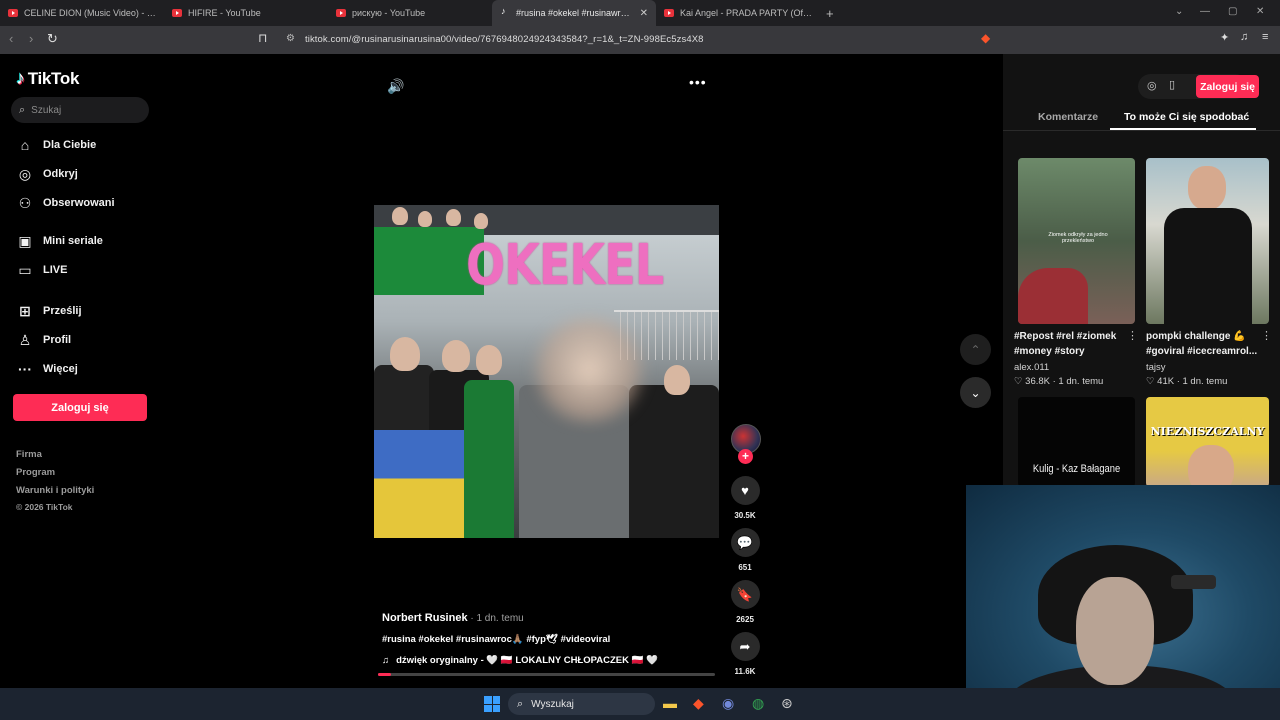 Image resolution: width=1280 pixels, height=720 pixels. Describe the element at coordinates (1186, 117) in the screenshot. I see `tab-you-may-like: To może Ci się spodobać` at that location.